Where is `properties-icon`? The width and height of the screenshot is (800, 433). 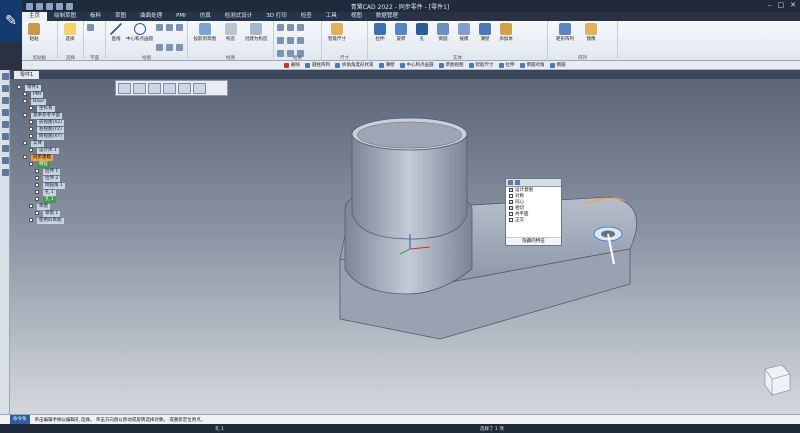 properties-icon is located at coordinates (5, 124).